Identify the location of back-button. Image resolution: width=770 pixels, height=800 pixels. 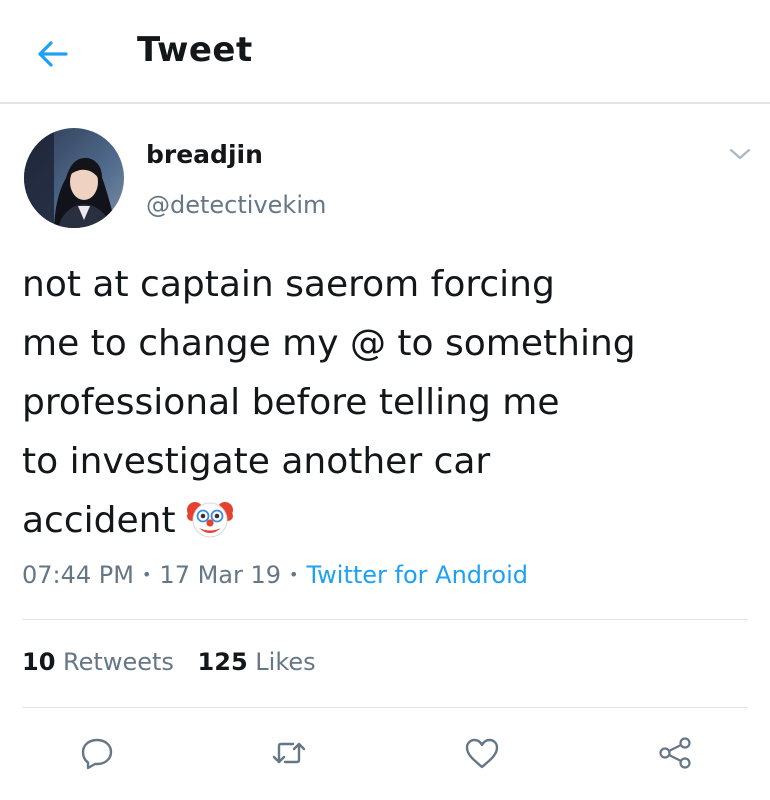
(52, 54).